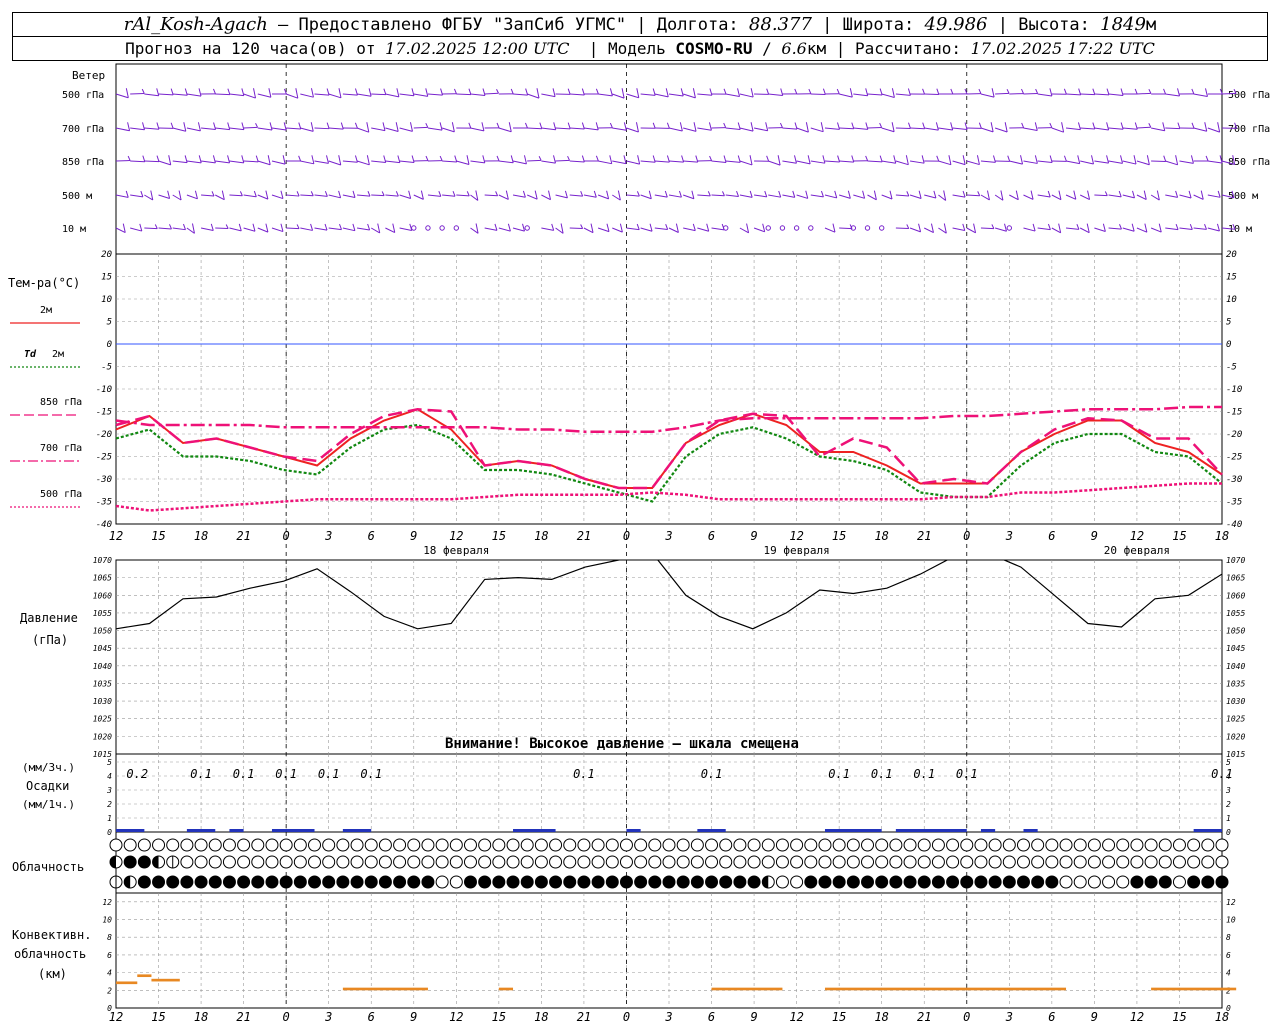 This screenshot has height=1024, width=1280. Describe the element at coordinates (456, 1017) in the screenshot. I see `hour-tick-bottom: 12` at that location.